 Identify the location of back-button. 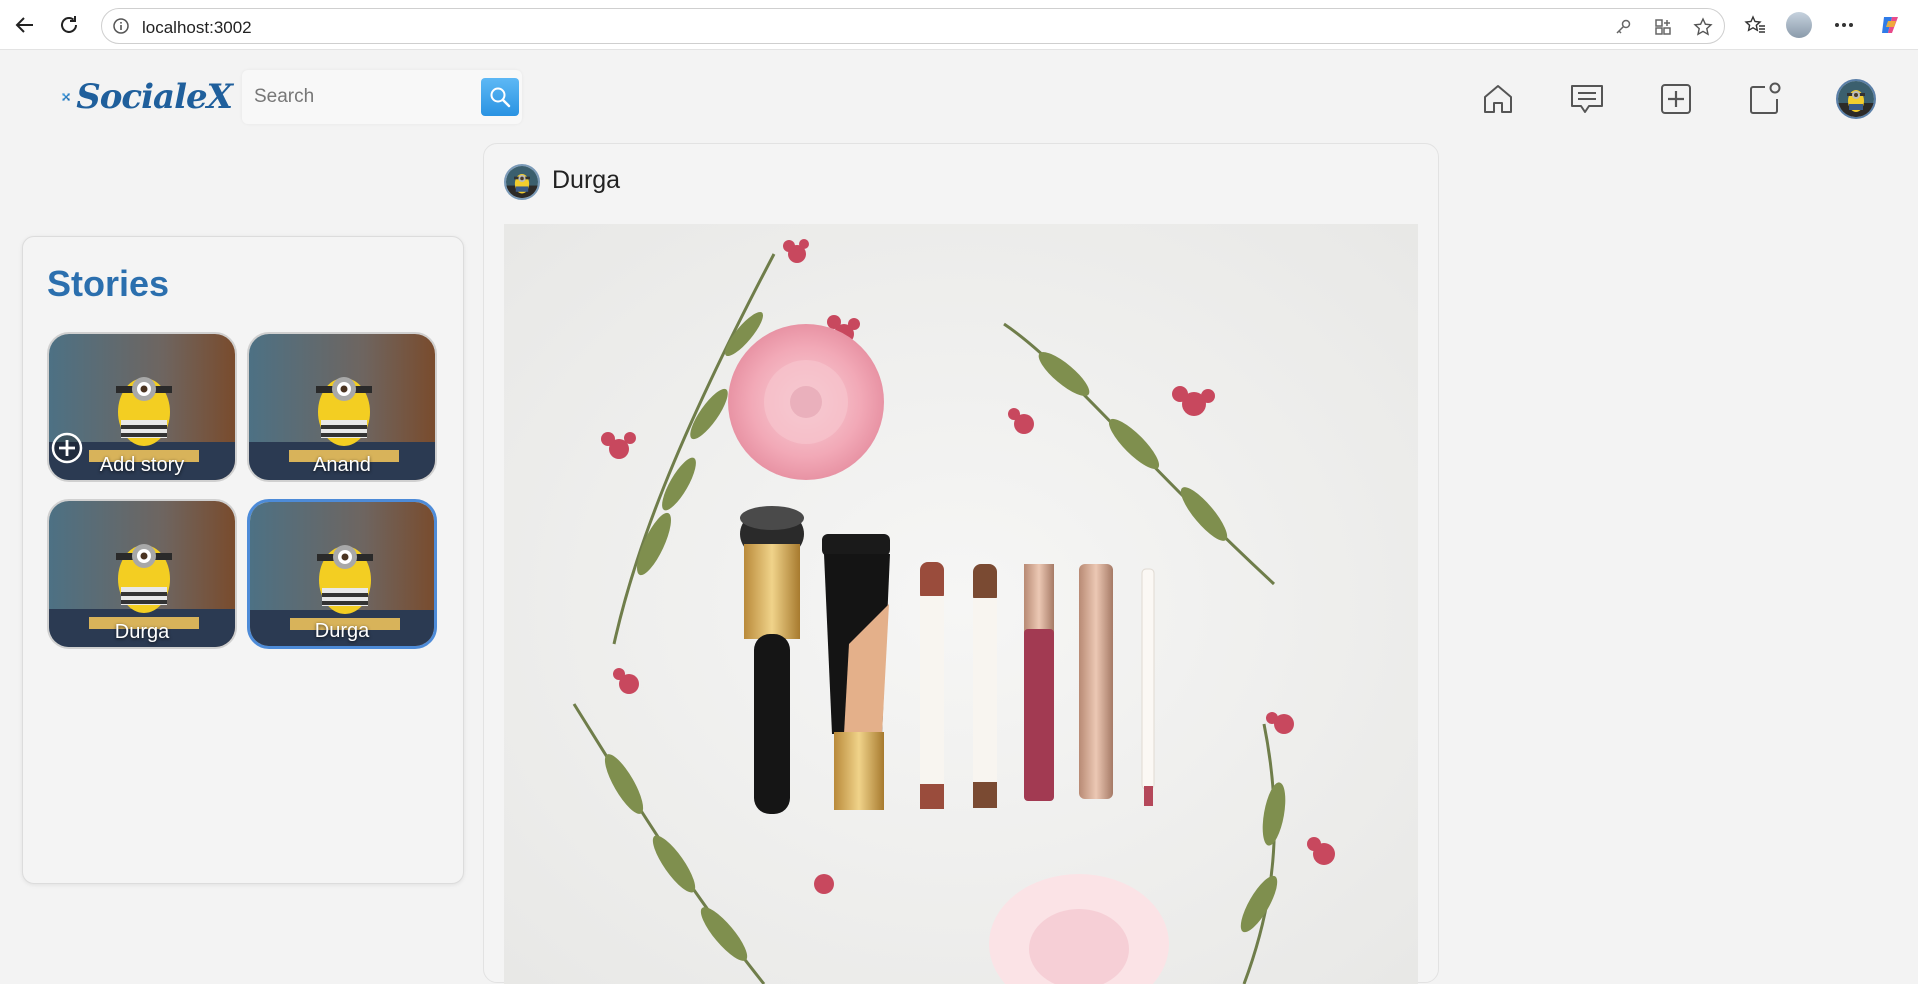
(25, 25).